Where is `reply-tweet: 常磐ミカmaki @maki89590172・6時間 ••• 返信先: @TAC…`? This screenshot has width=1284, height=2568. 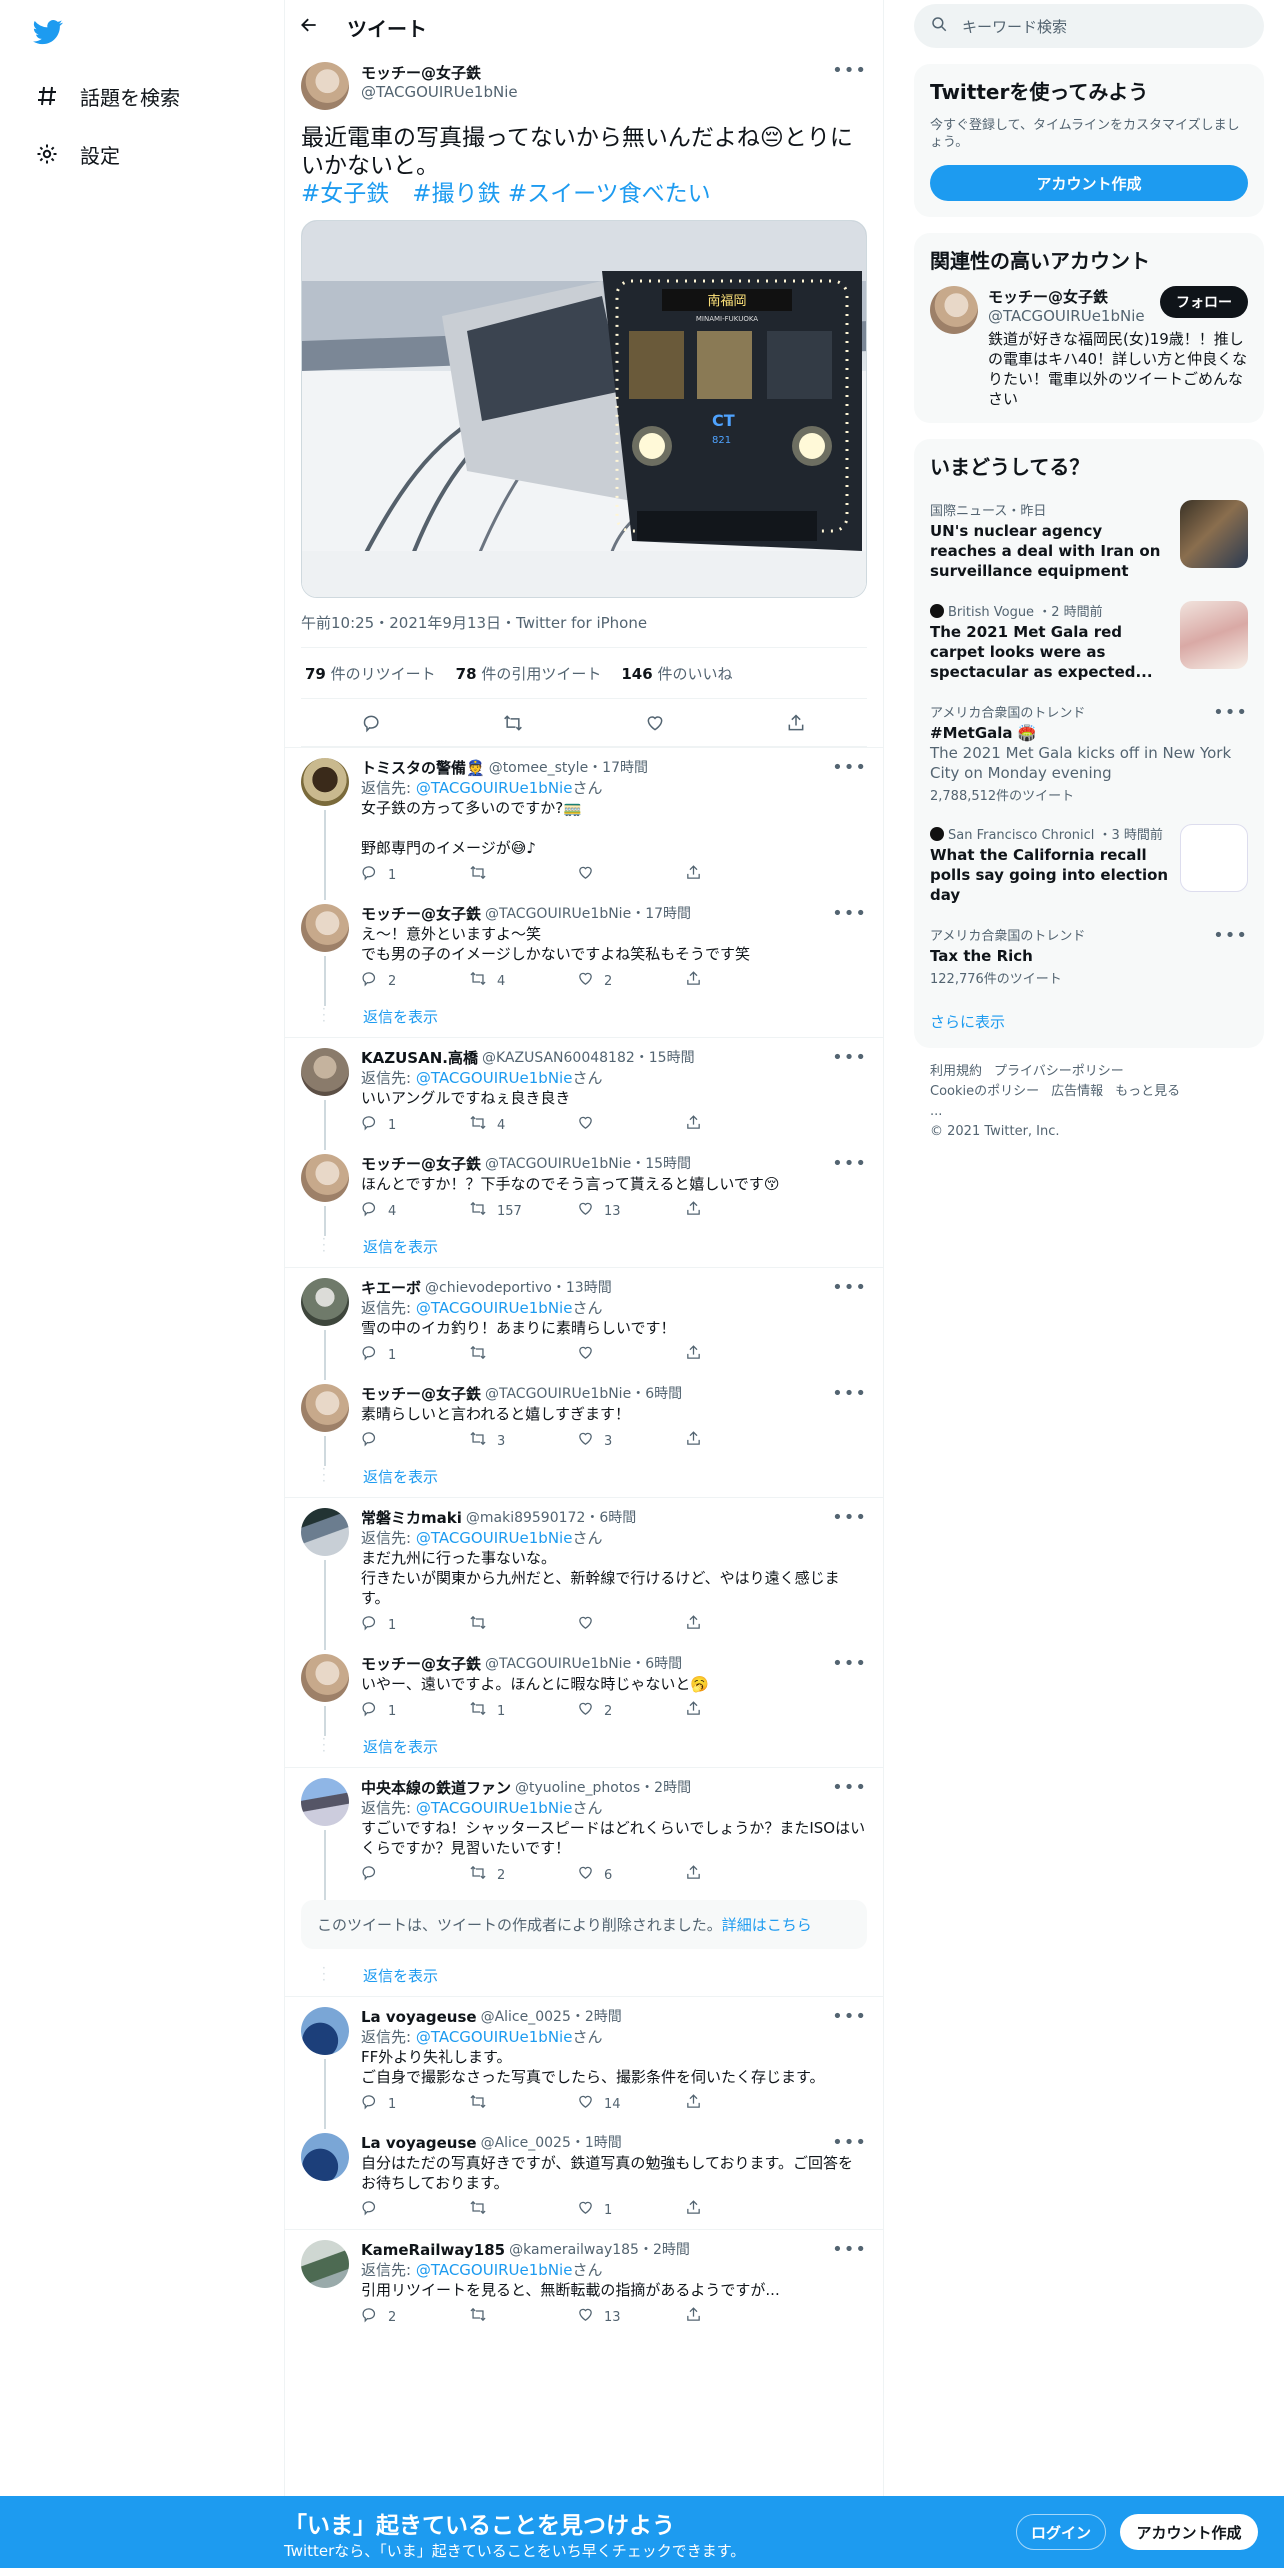 reply-tweet: 常磐ミカmaki @maki89590172・6時間 ••• 返信先: @TAC… is located at coordinates (584, 1574).